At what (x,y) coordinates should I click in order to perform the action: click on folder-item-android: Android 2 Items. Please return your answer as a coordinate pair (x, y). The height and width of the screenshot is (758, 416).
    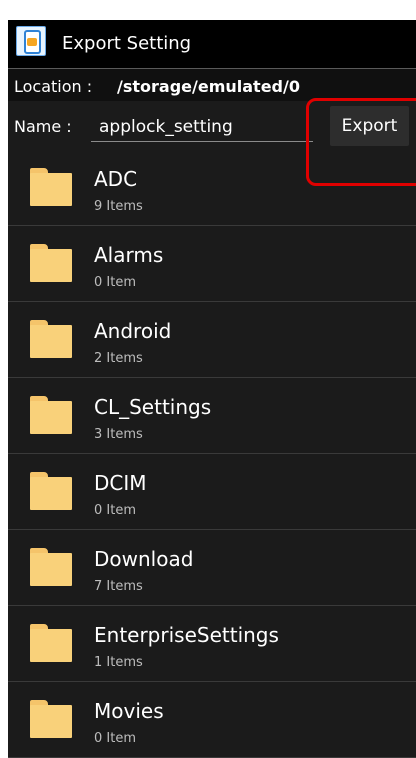
    Looking at the image, I should click on (212, 340).